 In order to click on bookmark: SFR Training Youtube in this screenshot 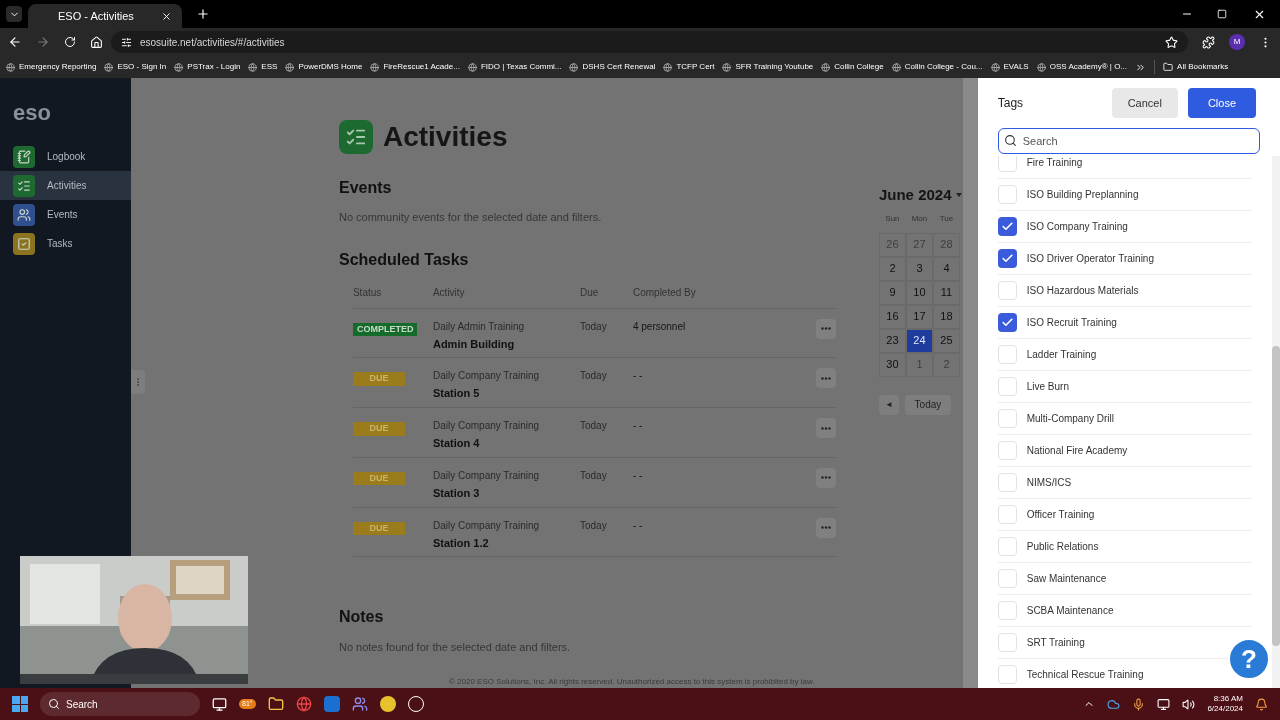, I will do `click(768, 67)`.